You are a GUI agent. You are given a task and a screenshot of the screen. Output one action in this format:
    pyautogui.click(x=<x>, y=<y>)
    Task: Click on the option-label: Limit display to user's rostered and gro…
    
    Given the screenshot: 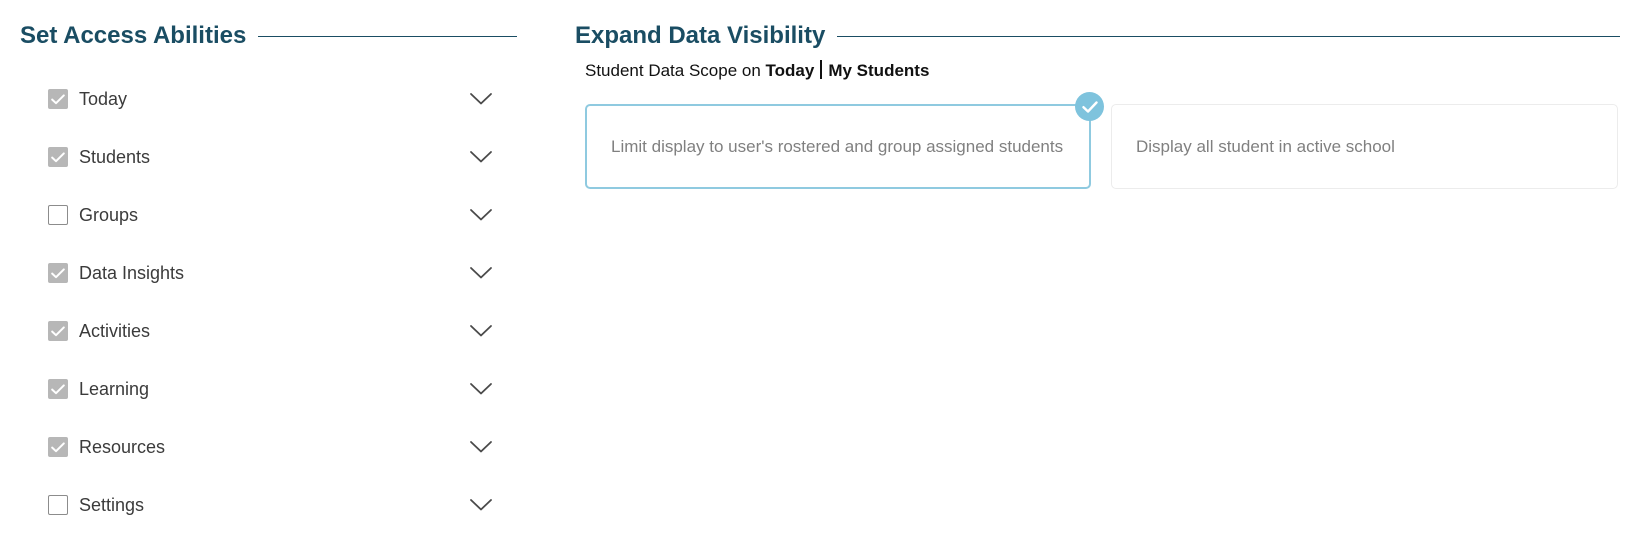 What is the action you would take?
    pyautogui.click(x=837, y=146)
    